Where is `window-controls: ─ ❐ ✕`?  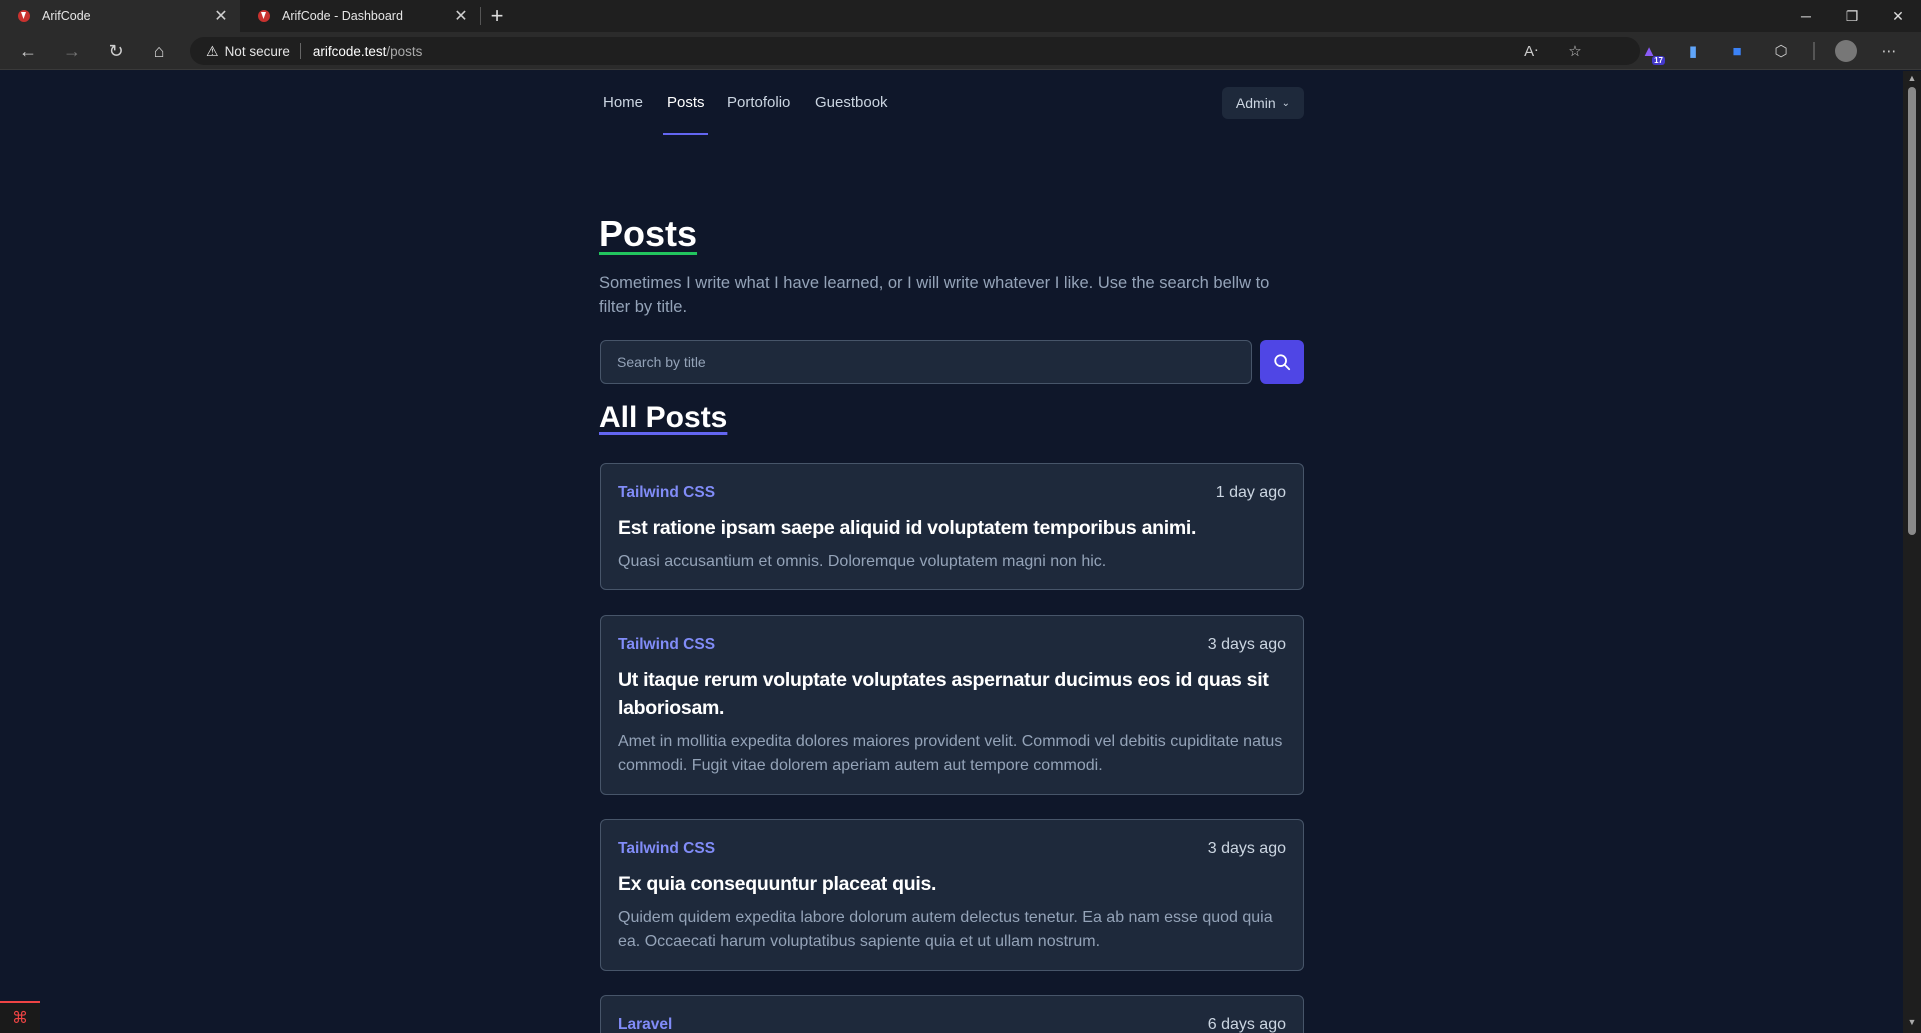
window-controls: ─ ❐ ✕ is located at coordinates (1852, 16).